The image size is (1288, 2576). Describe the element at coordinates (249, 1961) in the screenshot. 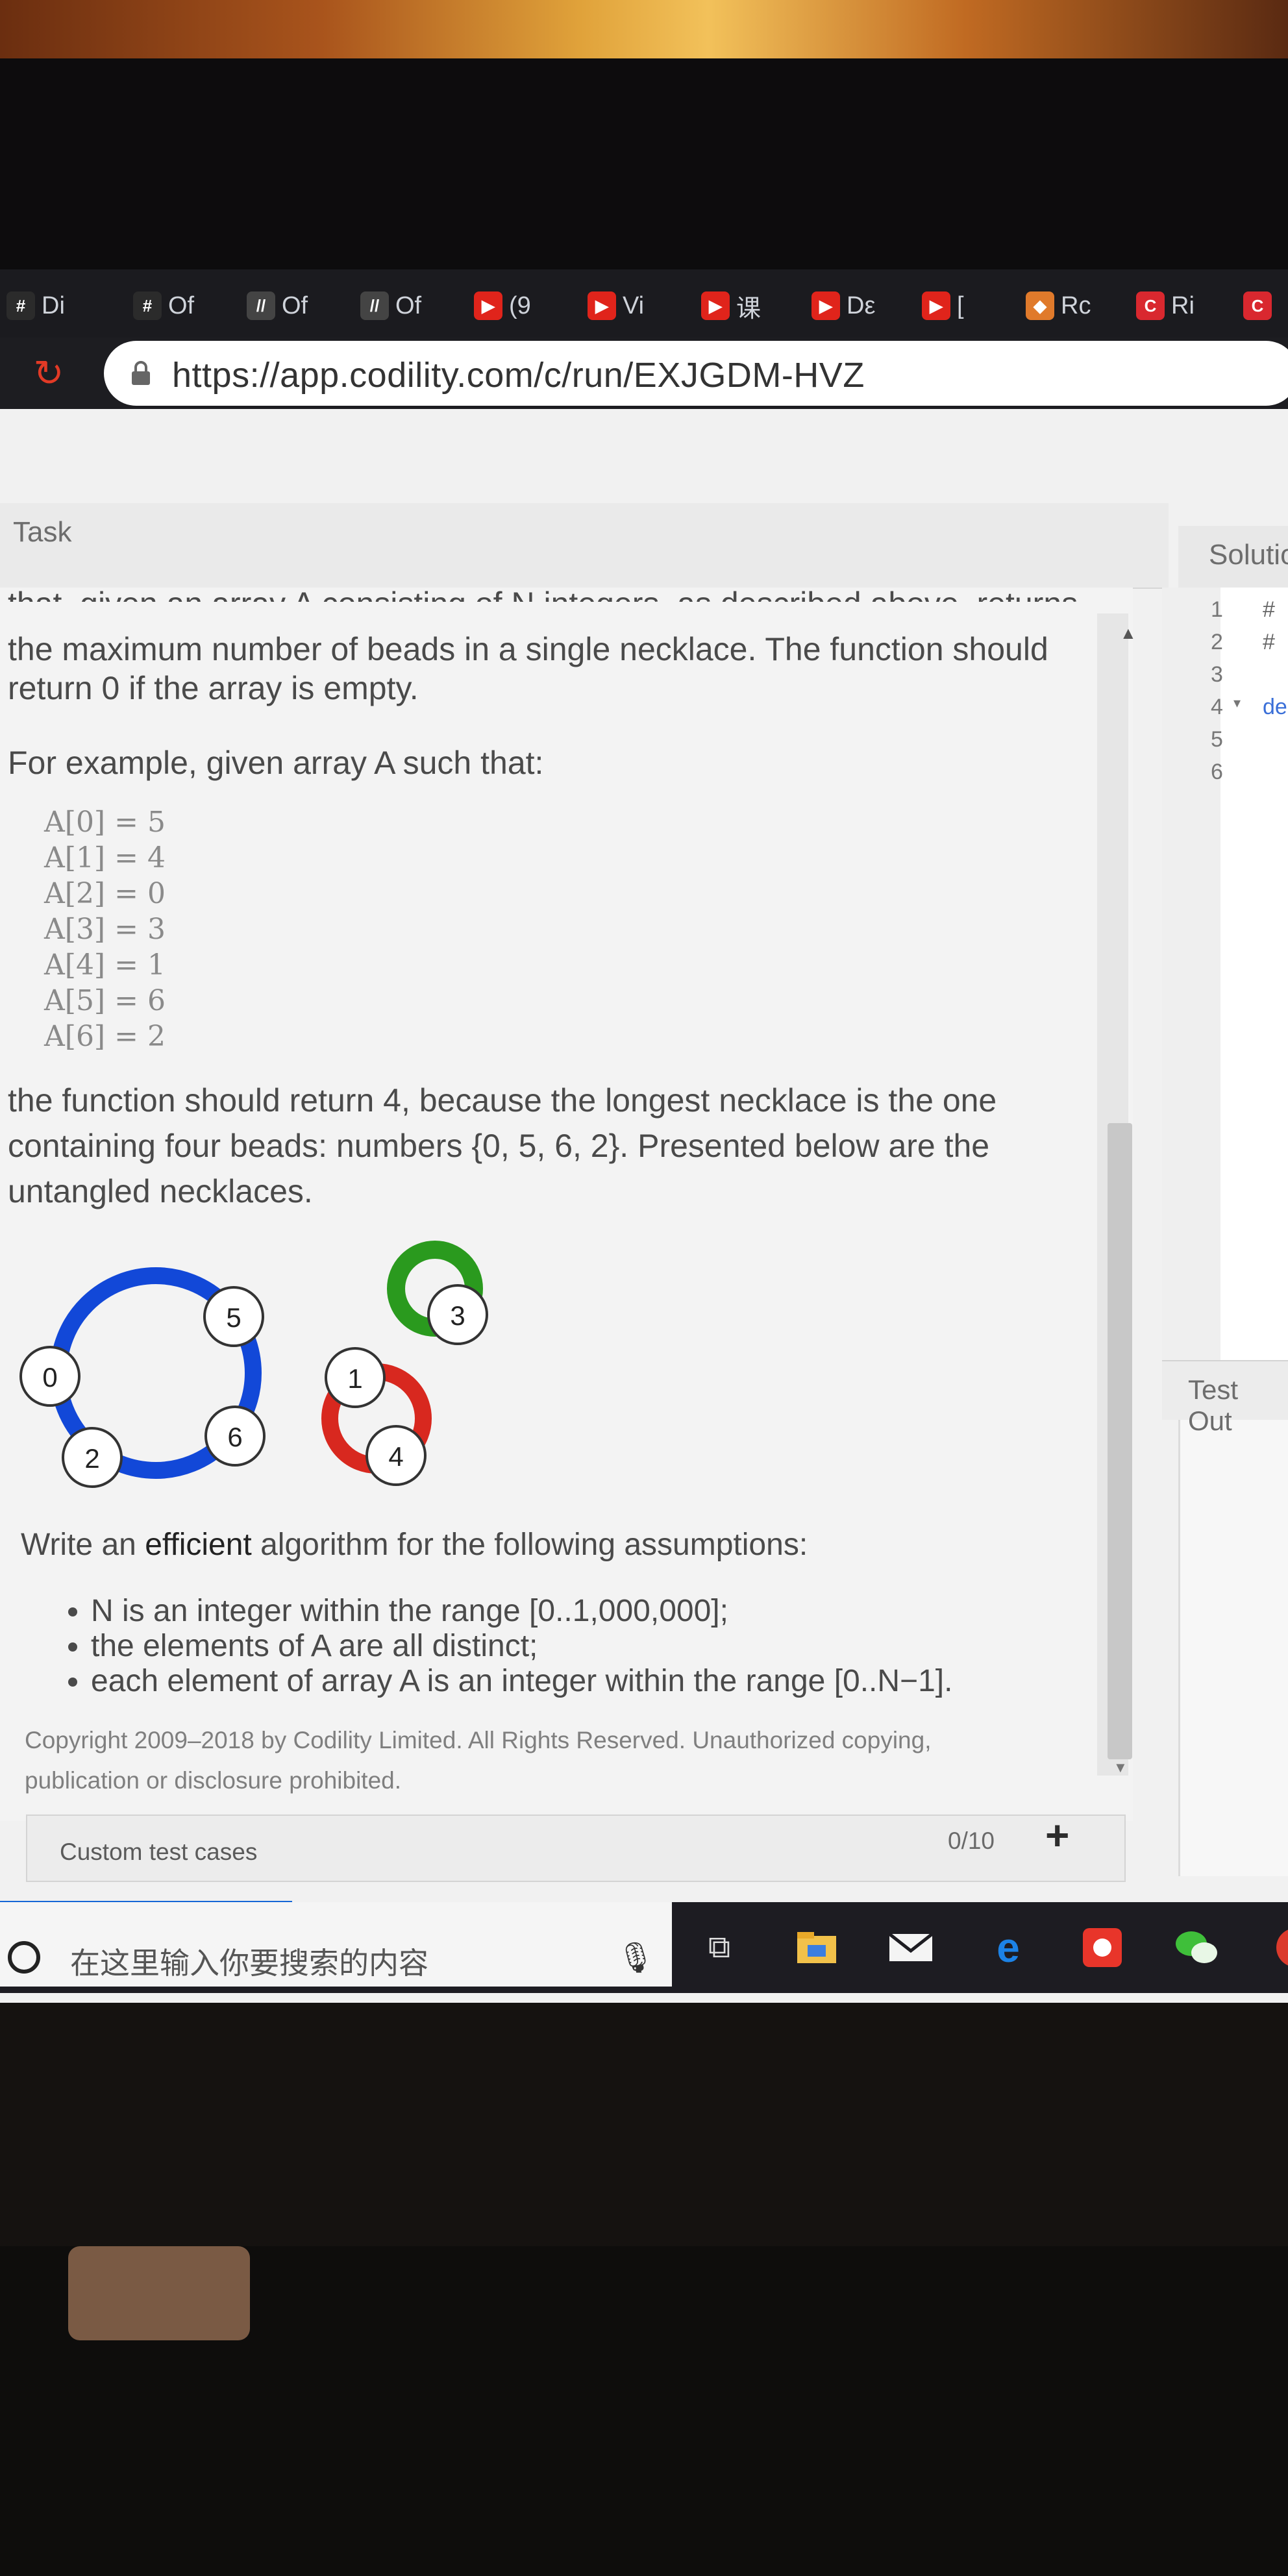

I see `taskbar-search-input: 在这里输入你要搜索的内容` at that location.